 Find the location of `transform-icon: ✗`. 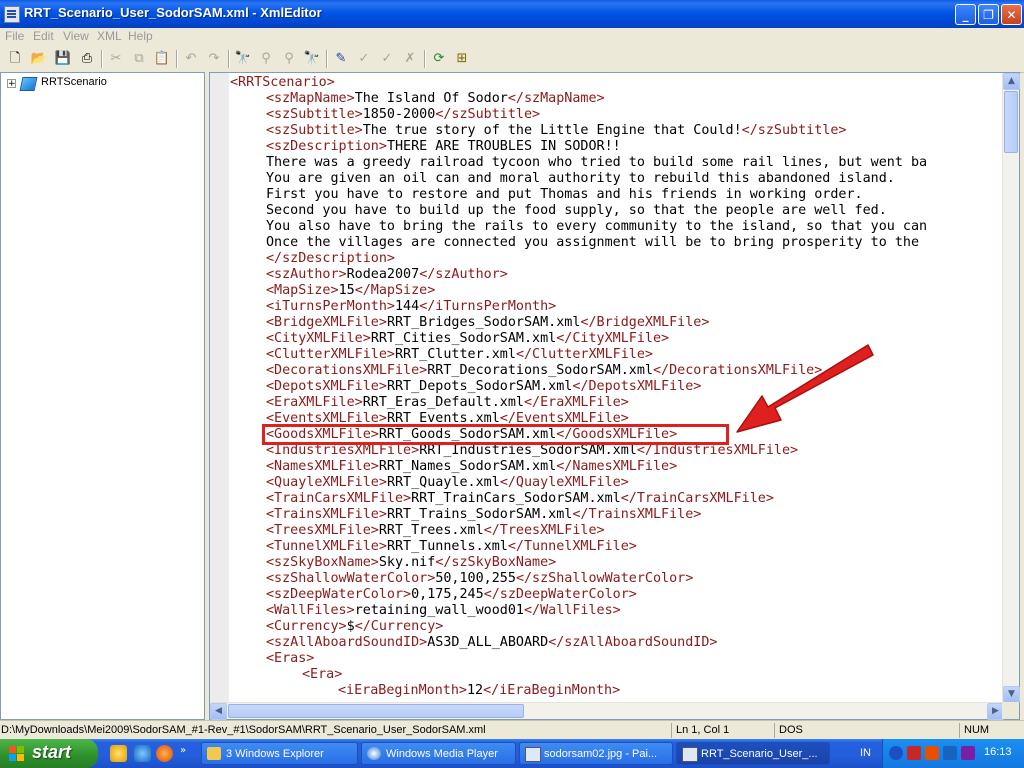

transform-icon: ✗ is located at coordinates (410, 59).